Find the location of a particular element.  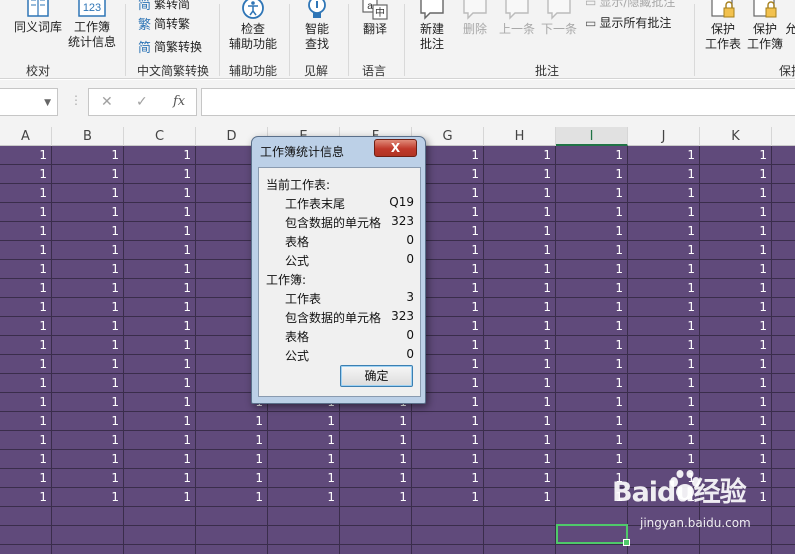

previous-comment-button: 上一条 is located at coordinates (517, 18).